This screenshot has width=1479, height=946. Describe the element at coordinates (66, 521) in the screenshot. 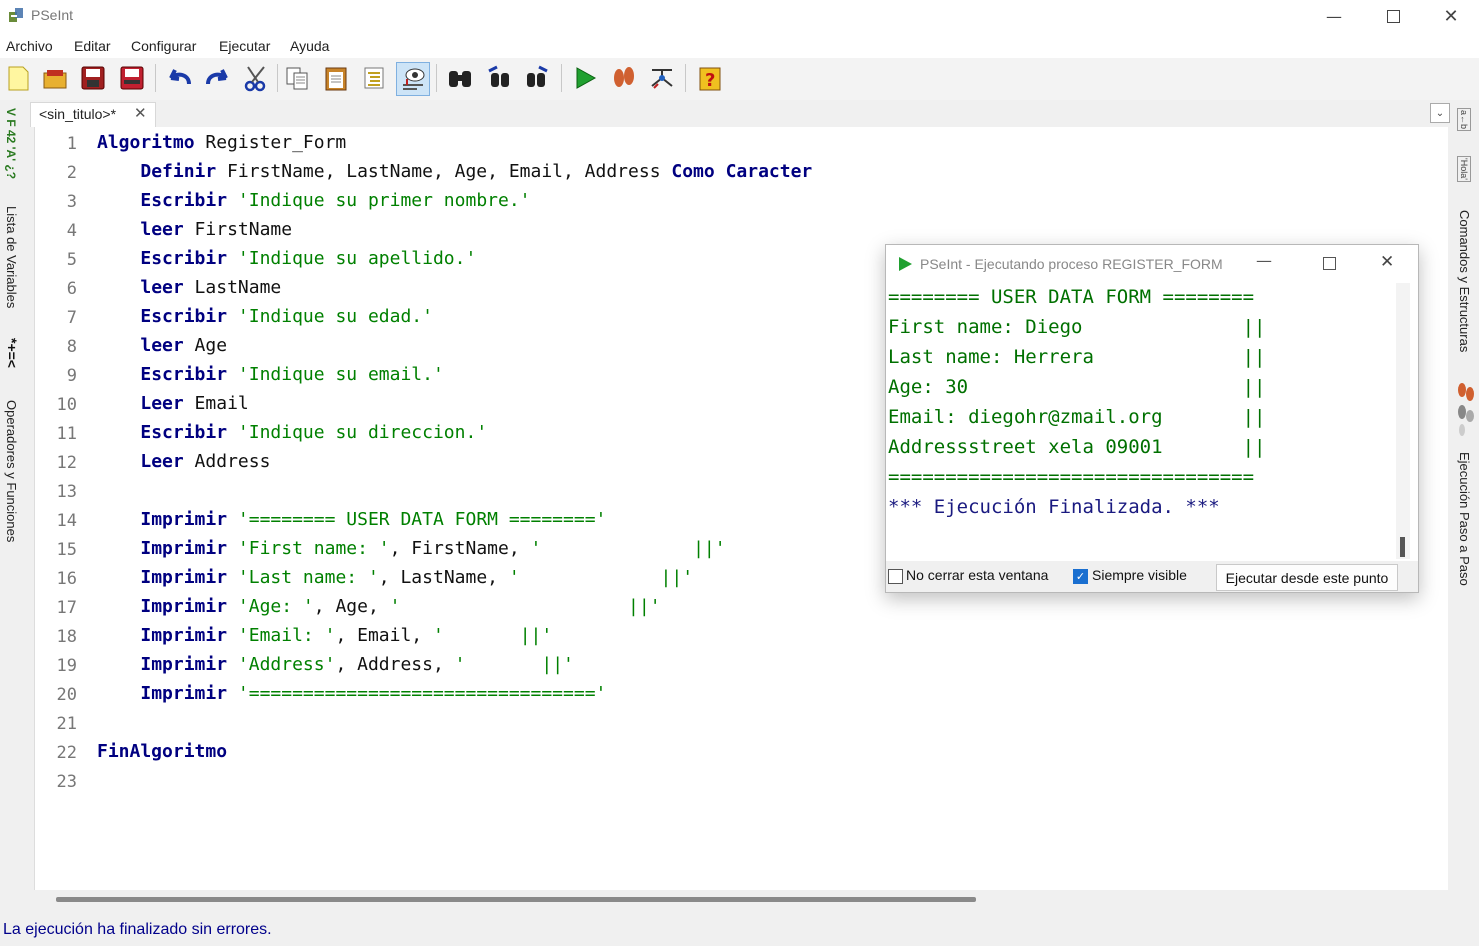

I see `line-number: 14` at that location.